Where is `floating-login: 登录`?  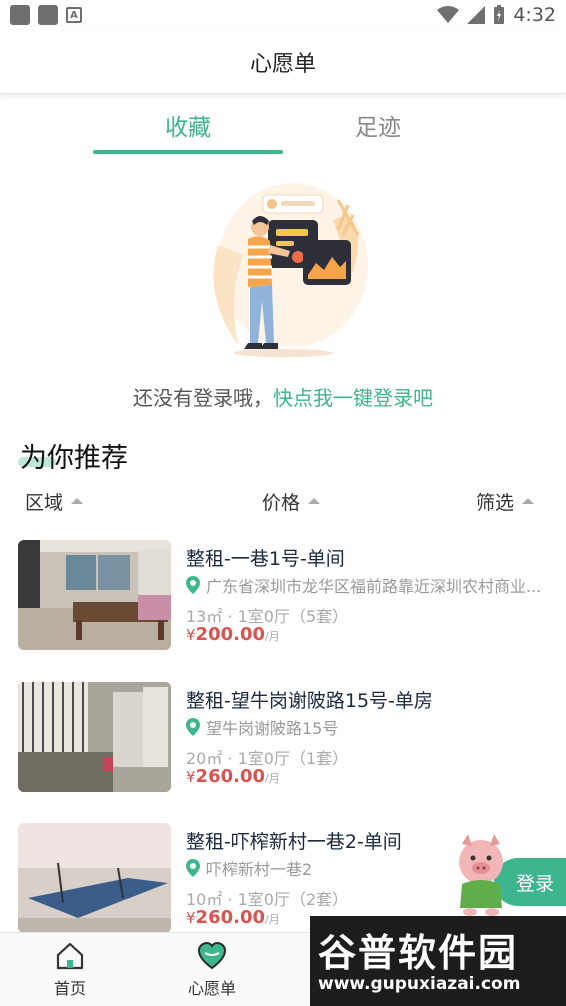
floating-login: 登录 is located at coordinates (509, 874).